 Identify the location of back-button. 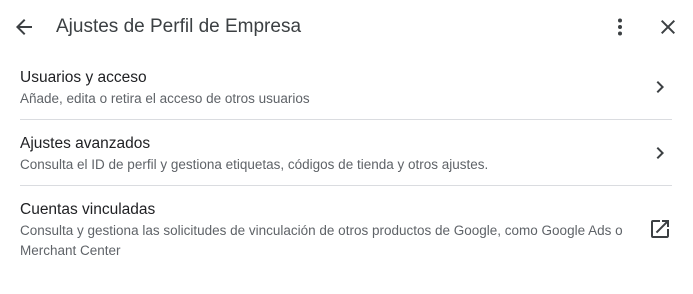
(24, 27).